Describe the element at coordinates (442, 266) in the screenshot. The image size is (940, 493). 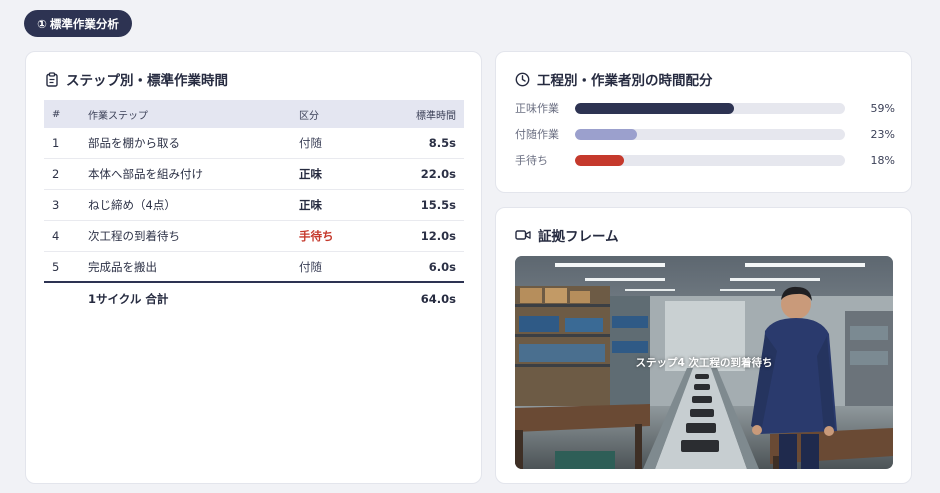
I see `row-time: 6.0s` at that location.